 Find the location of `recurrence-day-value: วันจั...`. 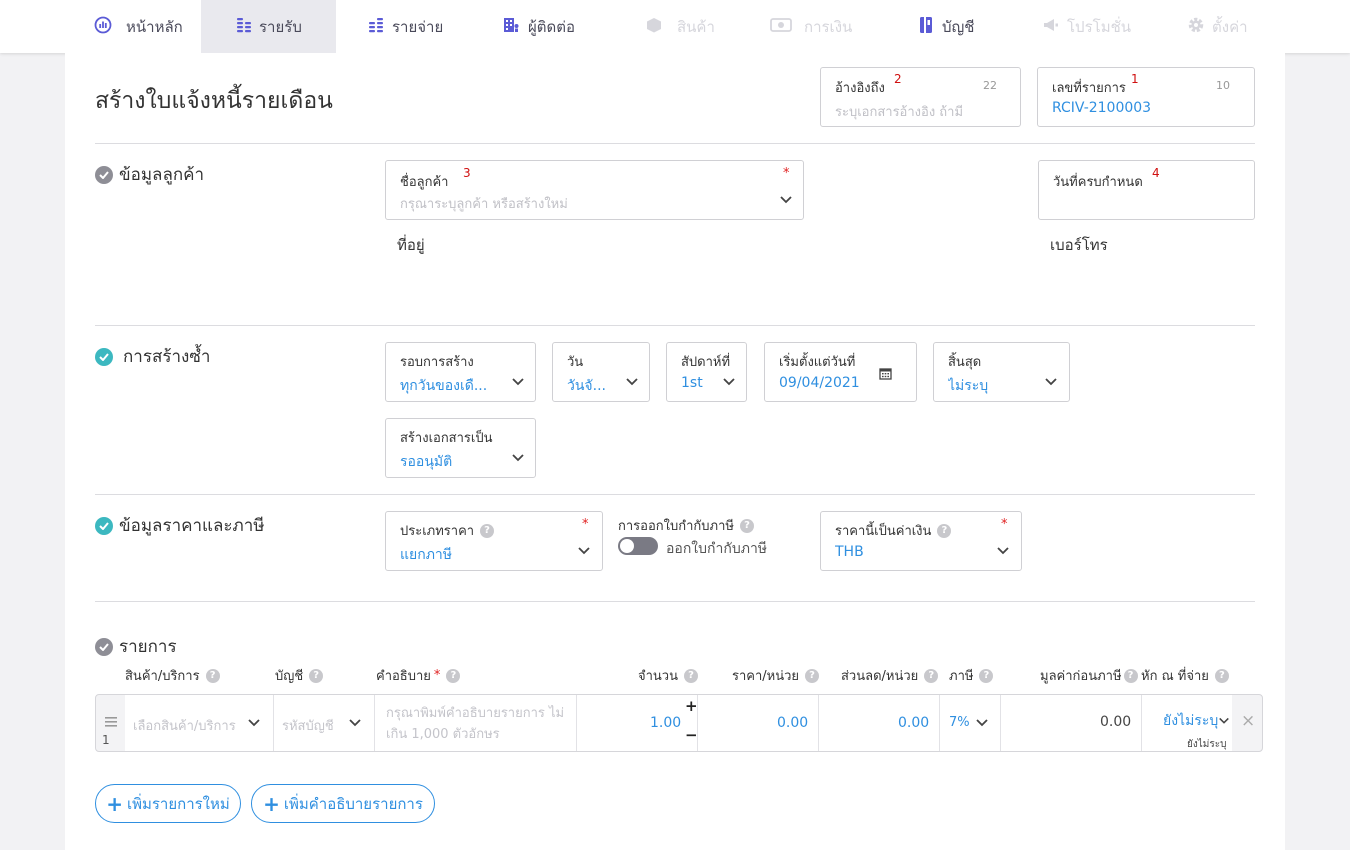

recurrence-day-value: วันจั... is located at coordinates (586, 386).